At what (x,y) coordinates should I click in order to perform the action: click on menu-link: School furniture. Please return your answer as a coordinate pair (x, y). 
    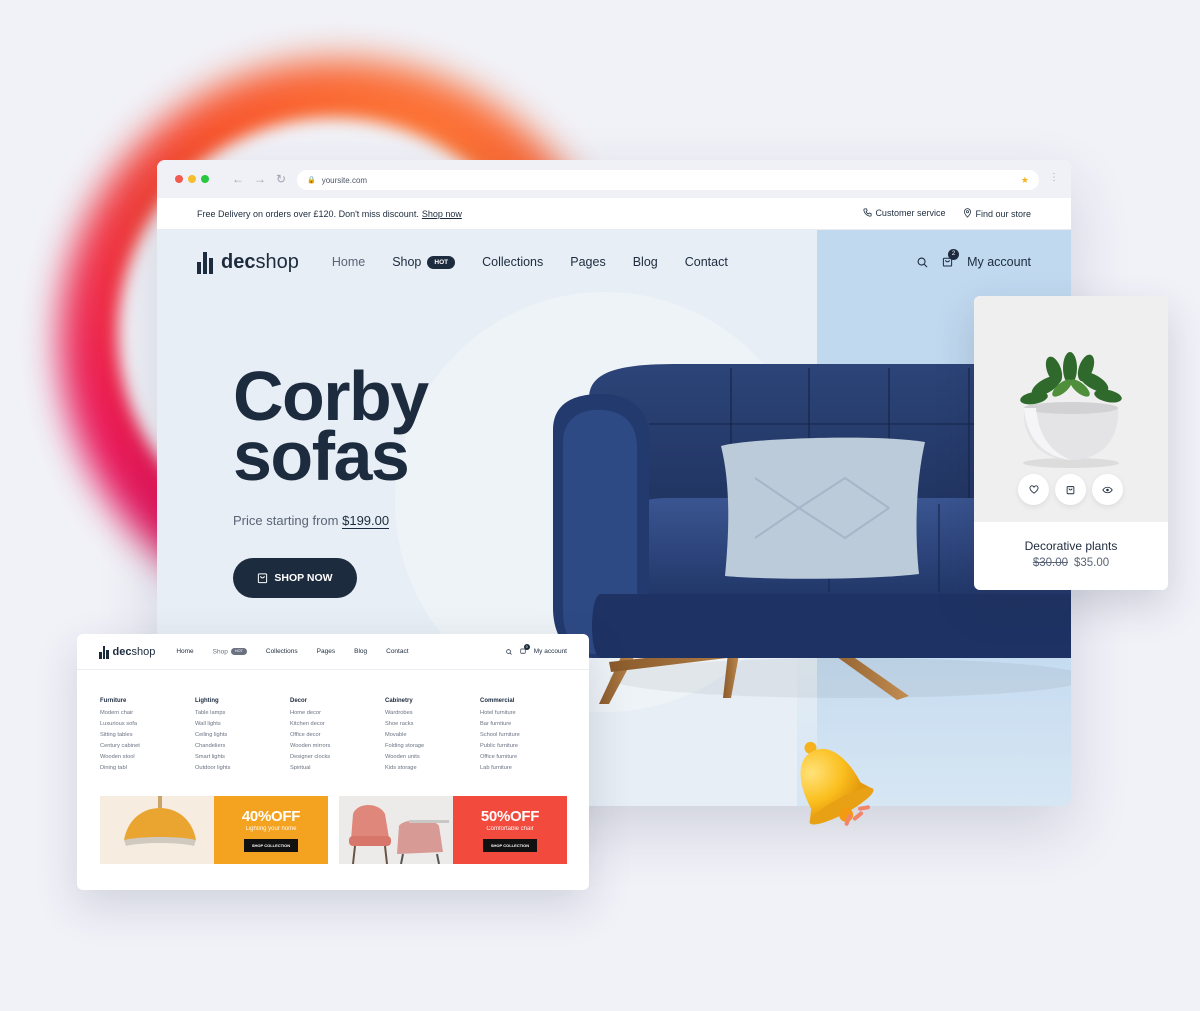
    Looking at the image, I should click on (527, 735).